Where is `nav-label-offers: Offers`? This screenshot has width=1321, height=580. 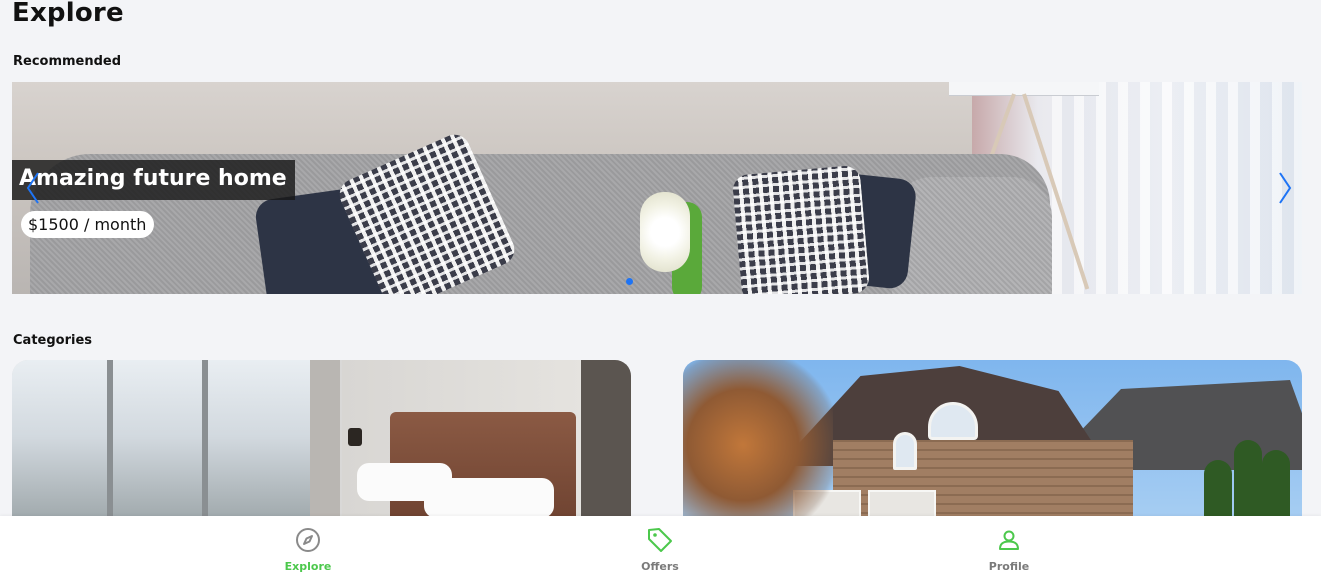
nav-label-offers: Offers is located at coordinates (660, 566).